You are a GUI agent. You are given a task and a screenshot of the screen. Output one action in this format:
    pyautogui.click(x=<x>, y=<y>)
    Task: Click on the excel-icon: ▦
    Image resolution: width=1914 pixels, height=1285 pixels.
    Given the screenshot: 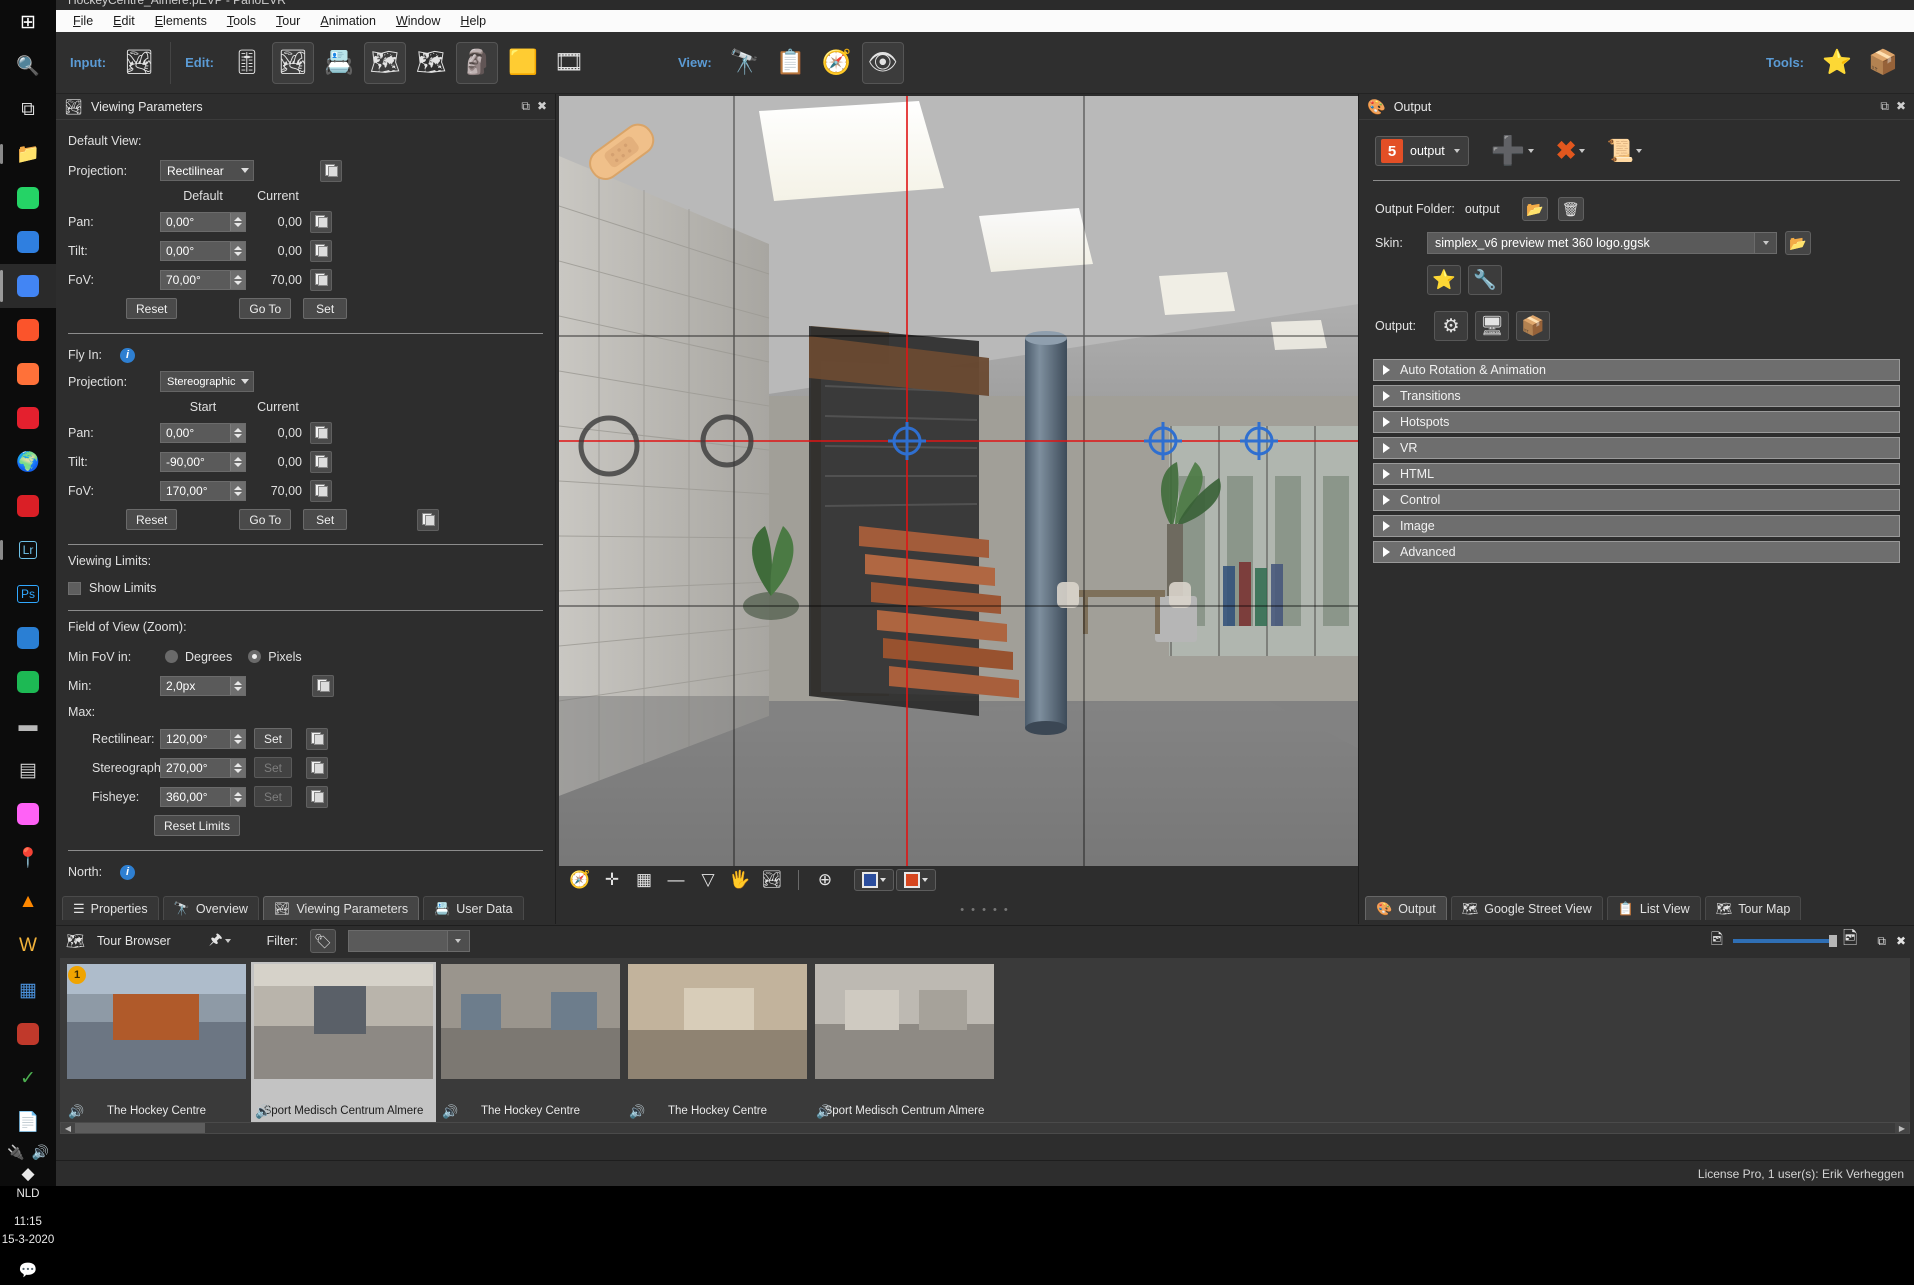 What is the action you would take?
    pyautogui.click(x=28, y=990)
    